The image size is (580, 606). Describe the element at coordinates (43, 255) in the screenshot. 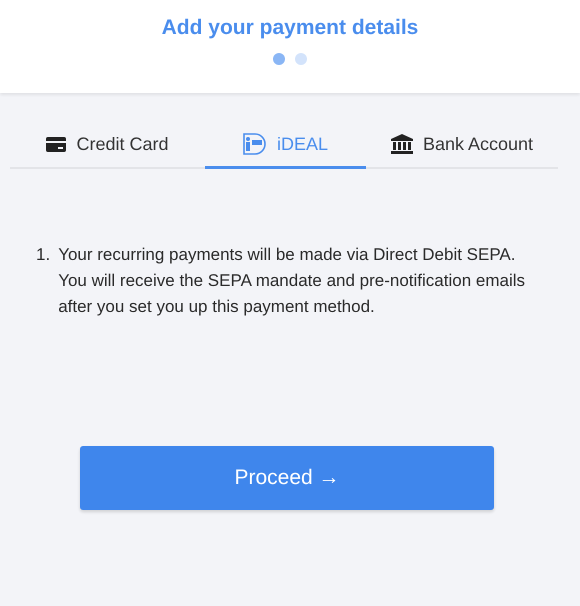

I see `list-number: 1.` at that location.